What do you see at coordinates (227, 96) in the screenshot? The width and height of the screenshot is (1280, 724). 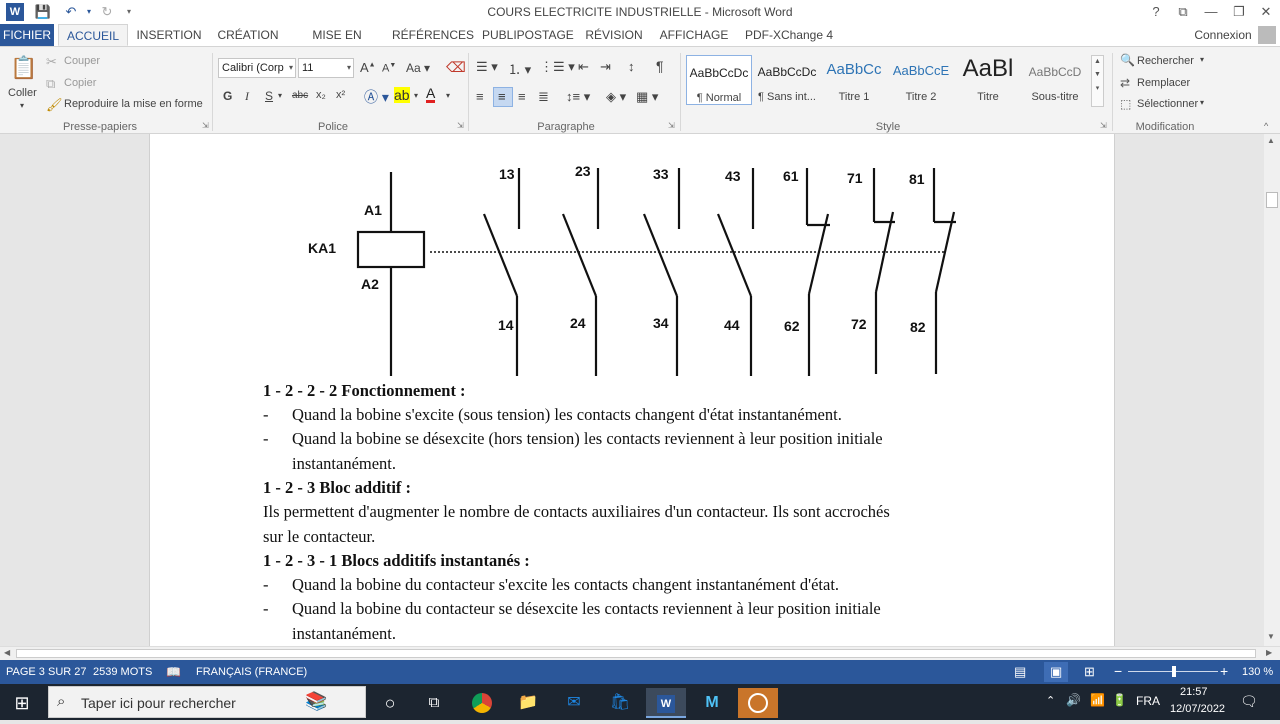 I see `bold-button: G` at bounding box center [227, 96].